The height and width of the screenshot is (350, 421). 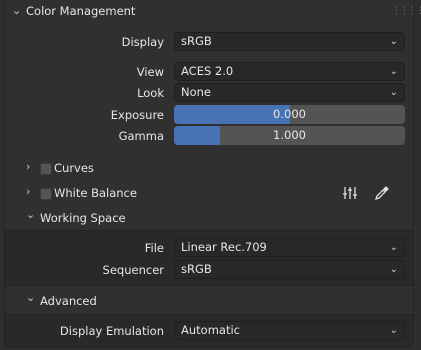 What do you see at coordinates (74, 168) in the screenshot?
I see `curves-label: Curves` at bounding box center [74, 168].